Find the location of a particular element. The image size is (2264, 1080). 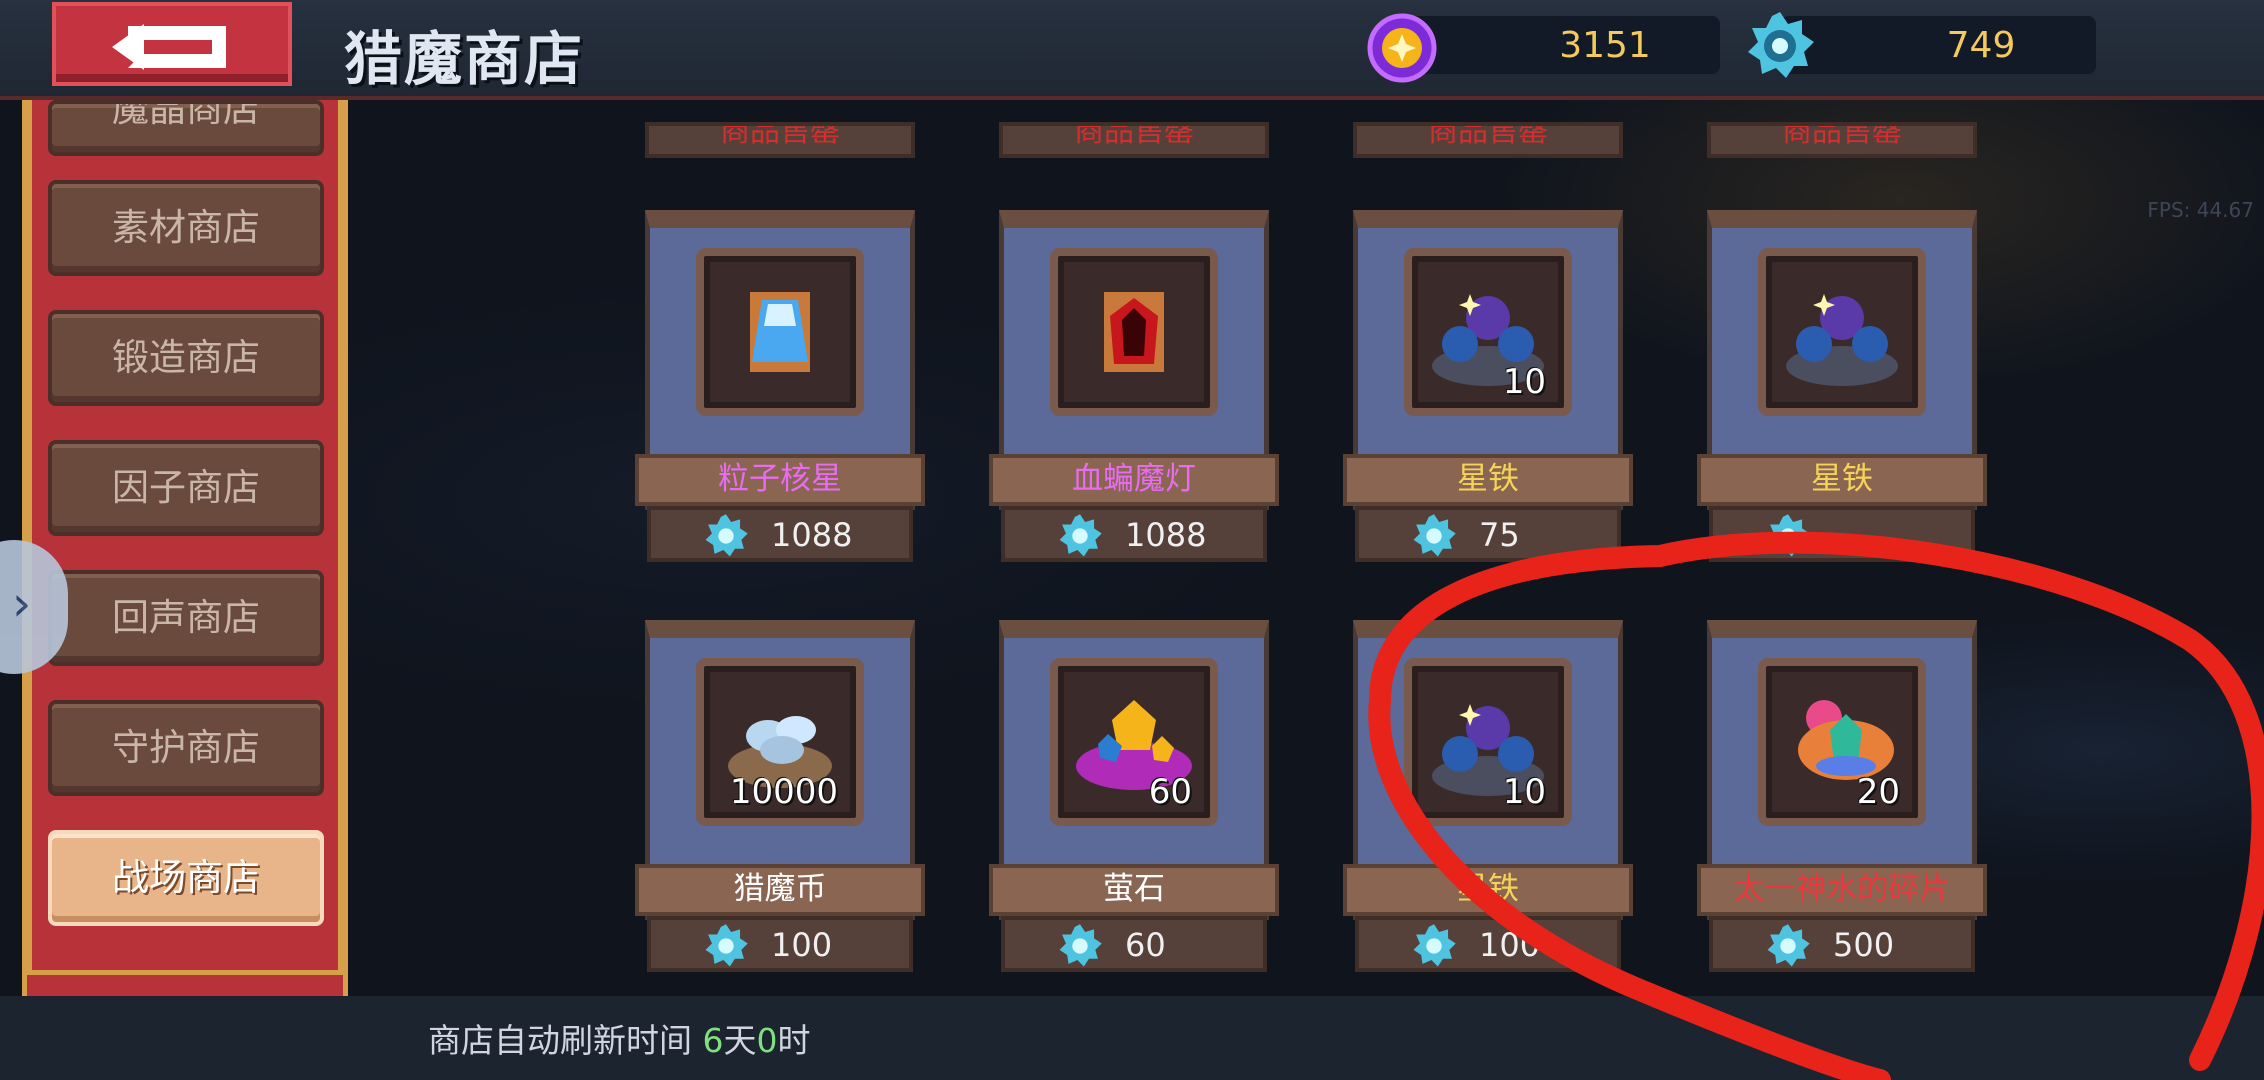

item-price is located at coordinates (1842, 534).